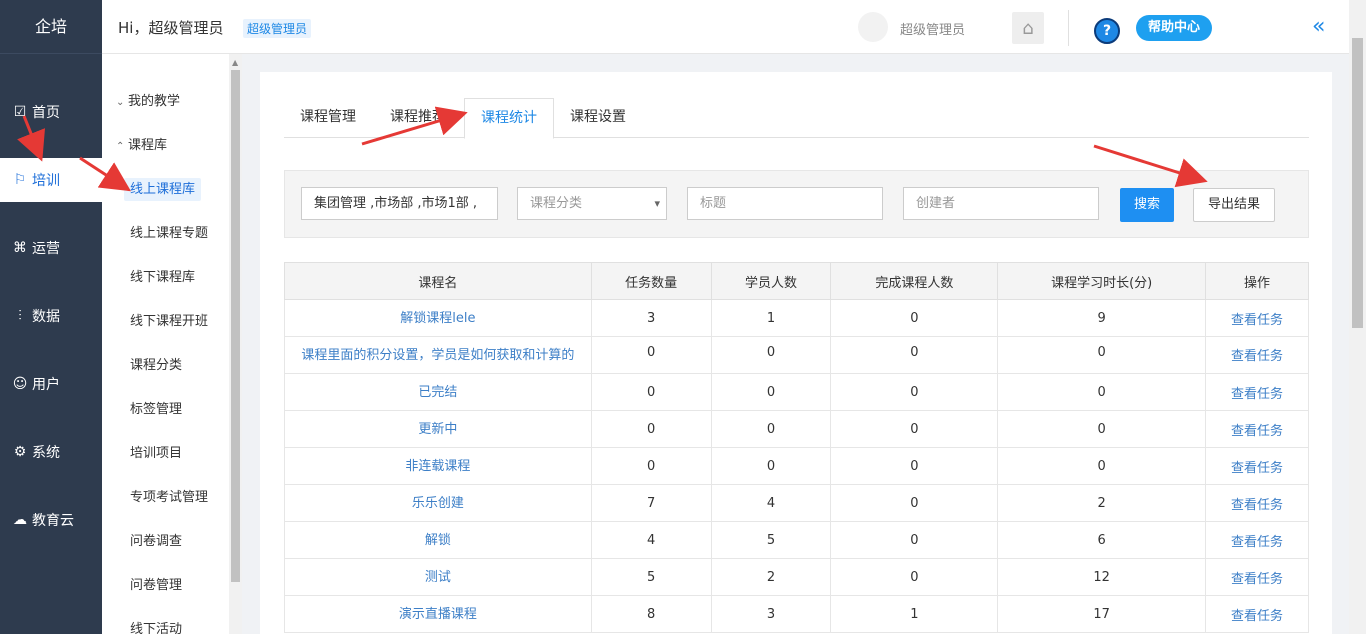 Image resolution: width=1366 pixels, height=634 pixels. I want to click on search-button: 搜索, so click(1147, 205).